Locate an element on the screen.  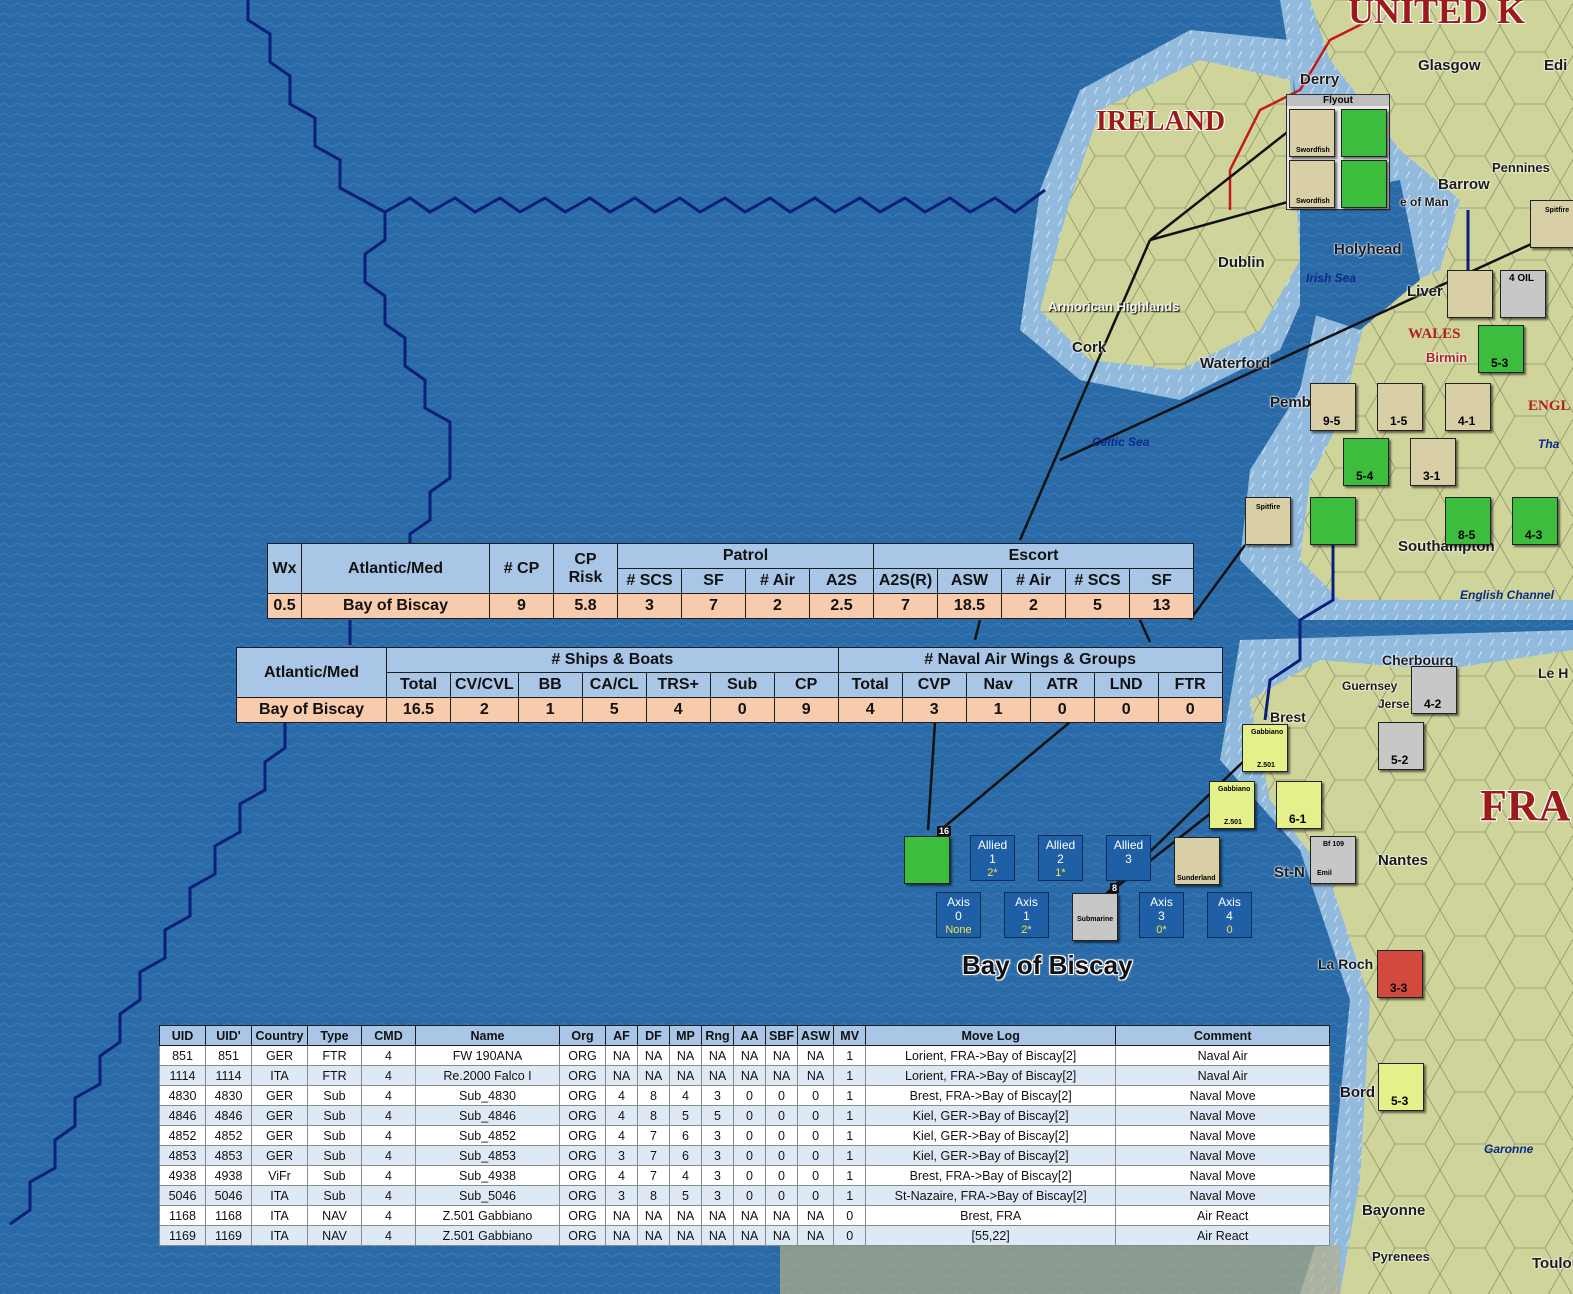
unit-counter-4-1: 4-1 is located at coordinates (1468, 407).